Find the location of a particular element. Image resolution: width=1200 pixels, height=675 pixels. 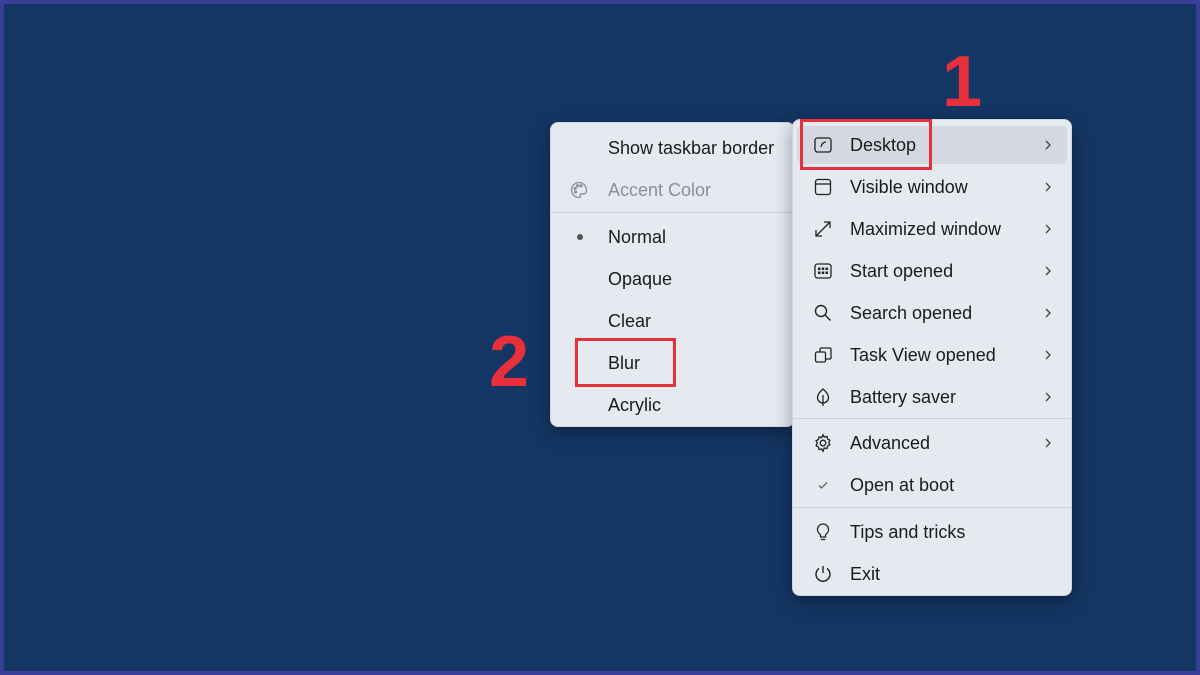

menu-item-label: Maximized window is located at coordinates (926, 228).